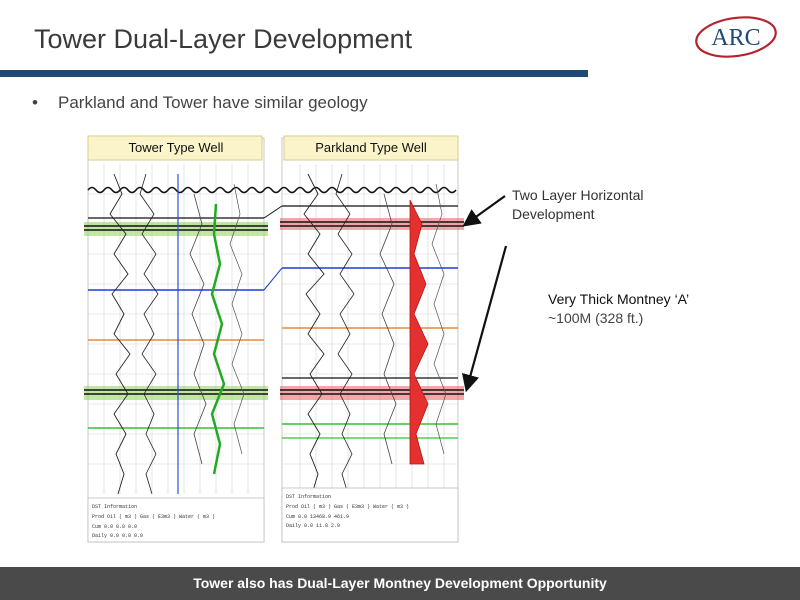  Describe the element at coordinates (372, 393) in the screenshot. I see `right-lower-marker-glow` at that location.